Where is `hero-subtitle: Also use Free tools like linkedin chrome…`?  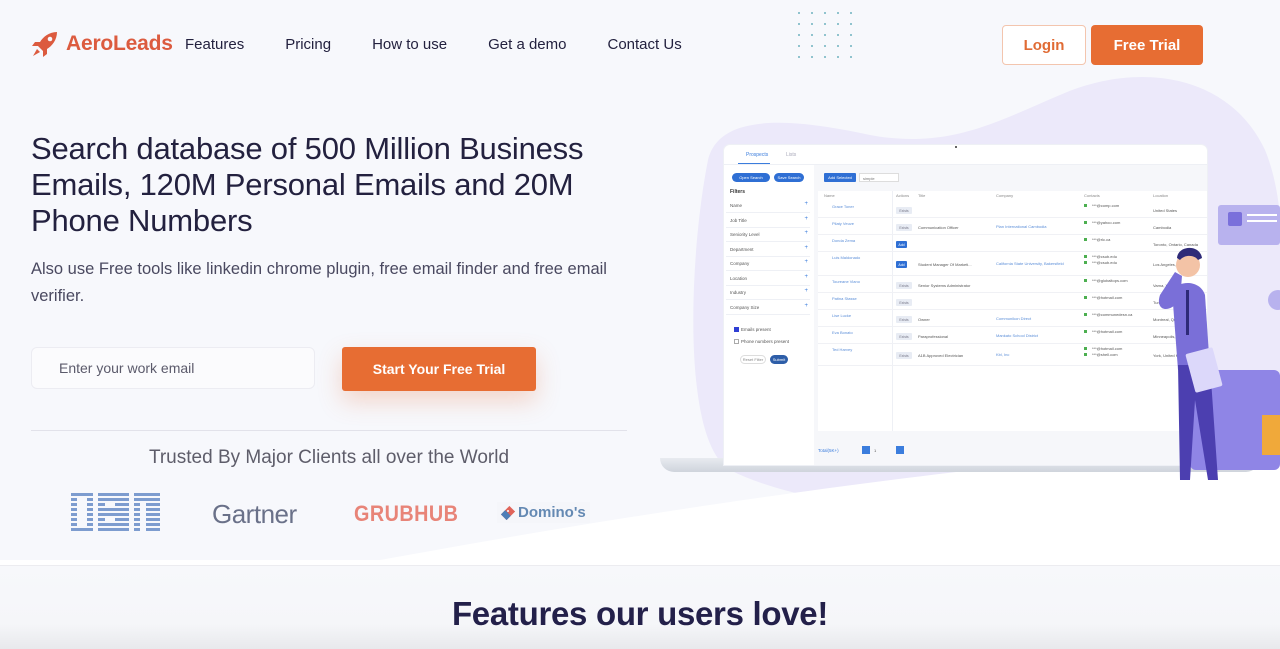 hero-subtitle: Also use Free tools like linkedin chrome… is located at coordinates (319, 282).